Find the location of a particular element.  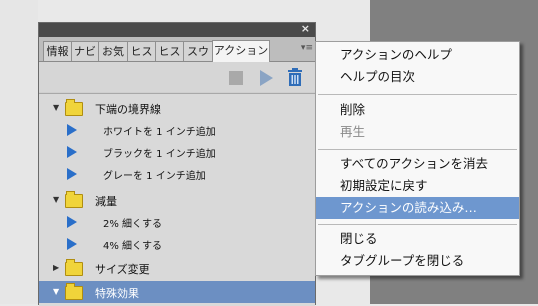

action-item: ブラックを 1 インチ追加 is located at coordinates (177, 152).